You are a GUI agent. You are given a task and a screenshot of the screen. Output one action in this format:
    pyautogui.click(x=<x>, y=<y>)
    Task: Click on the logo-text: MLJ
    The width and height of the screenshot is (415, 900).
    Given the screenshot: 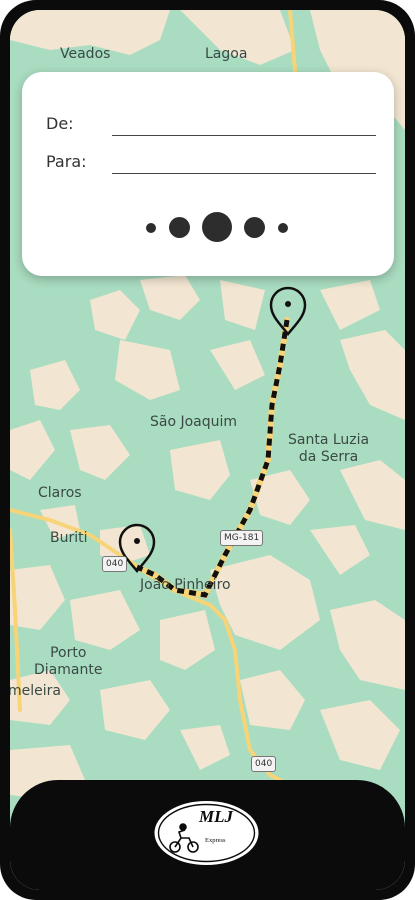 What is the action you would take?
    pyautogui.click(x=216, y=816)
    